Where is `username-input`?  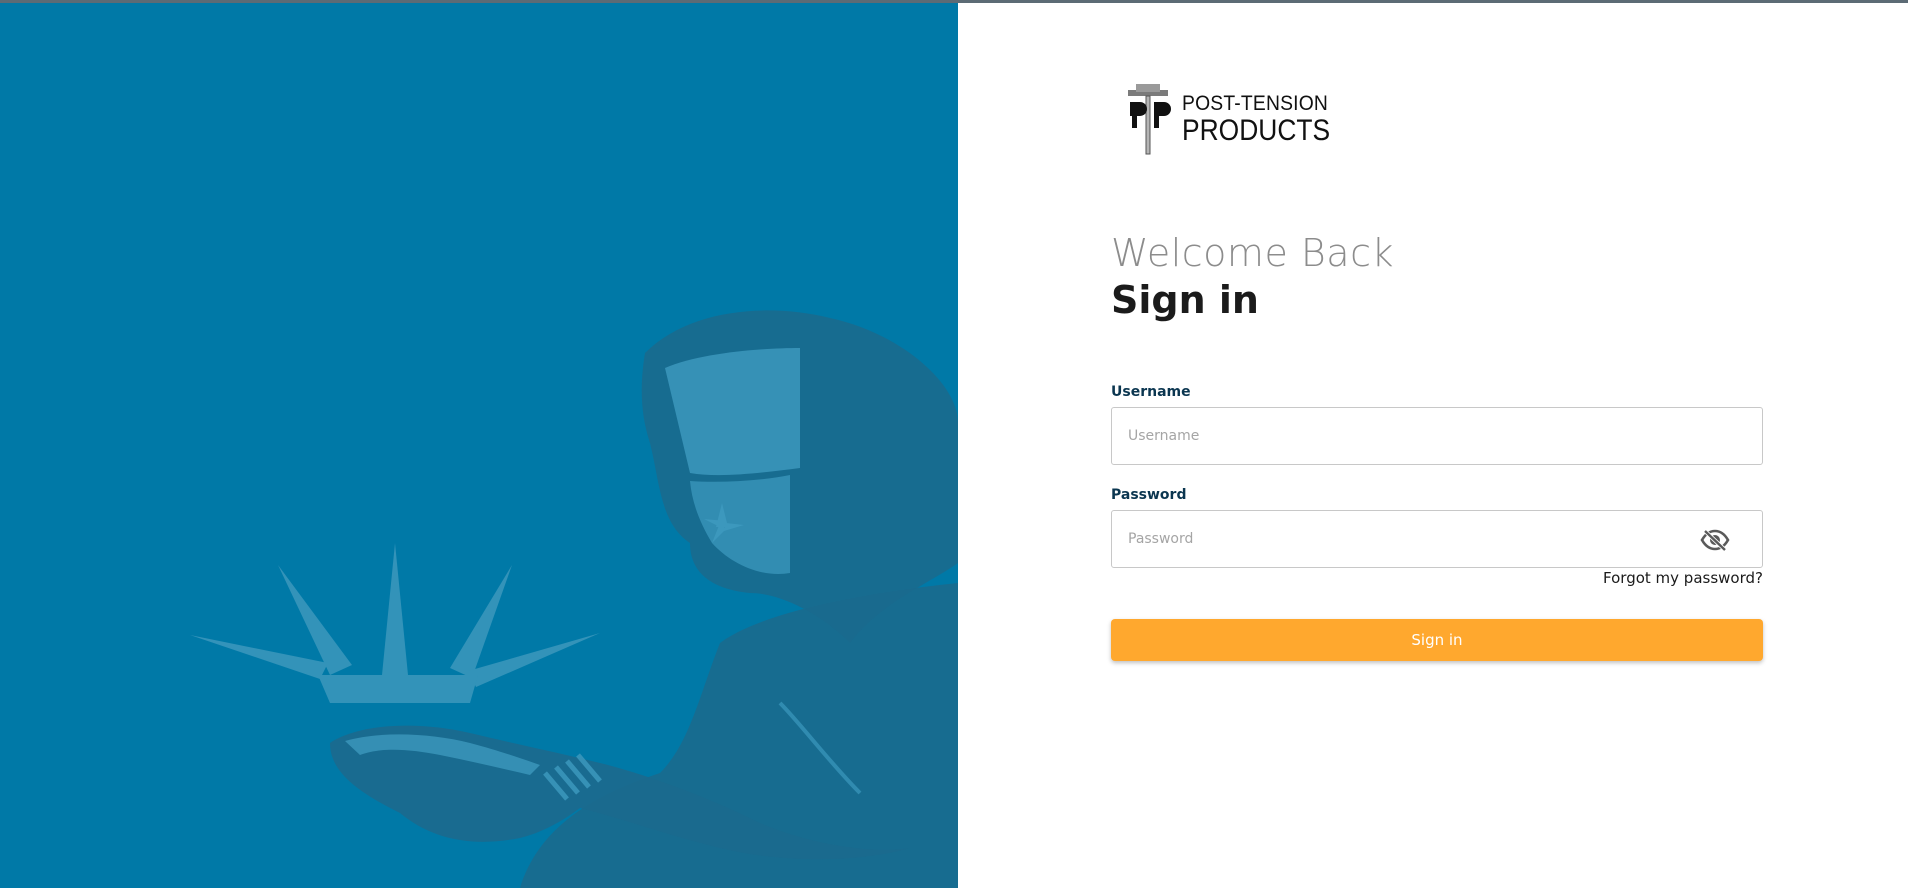
username-input is located at coordinates (1437, 436).